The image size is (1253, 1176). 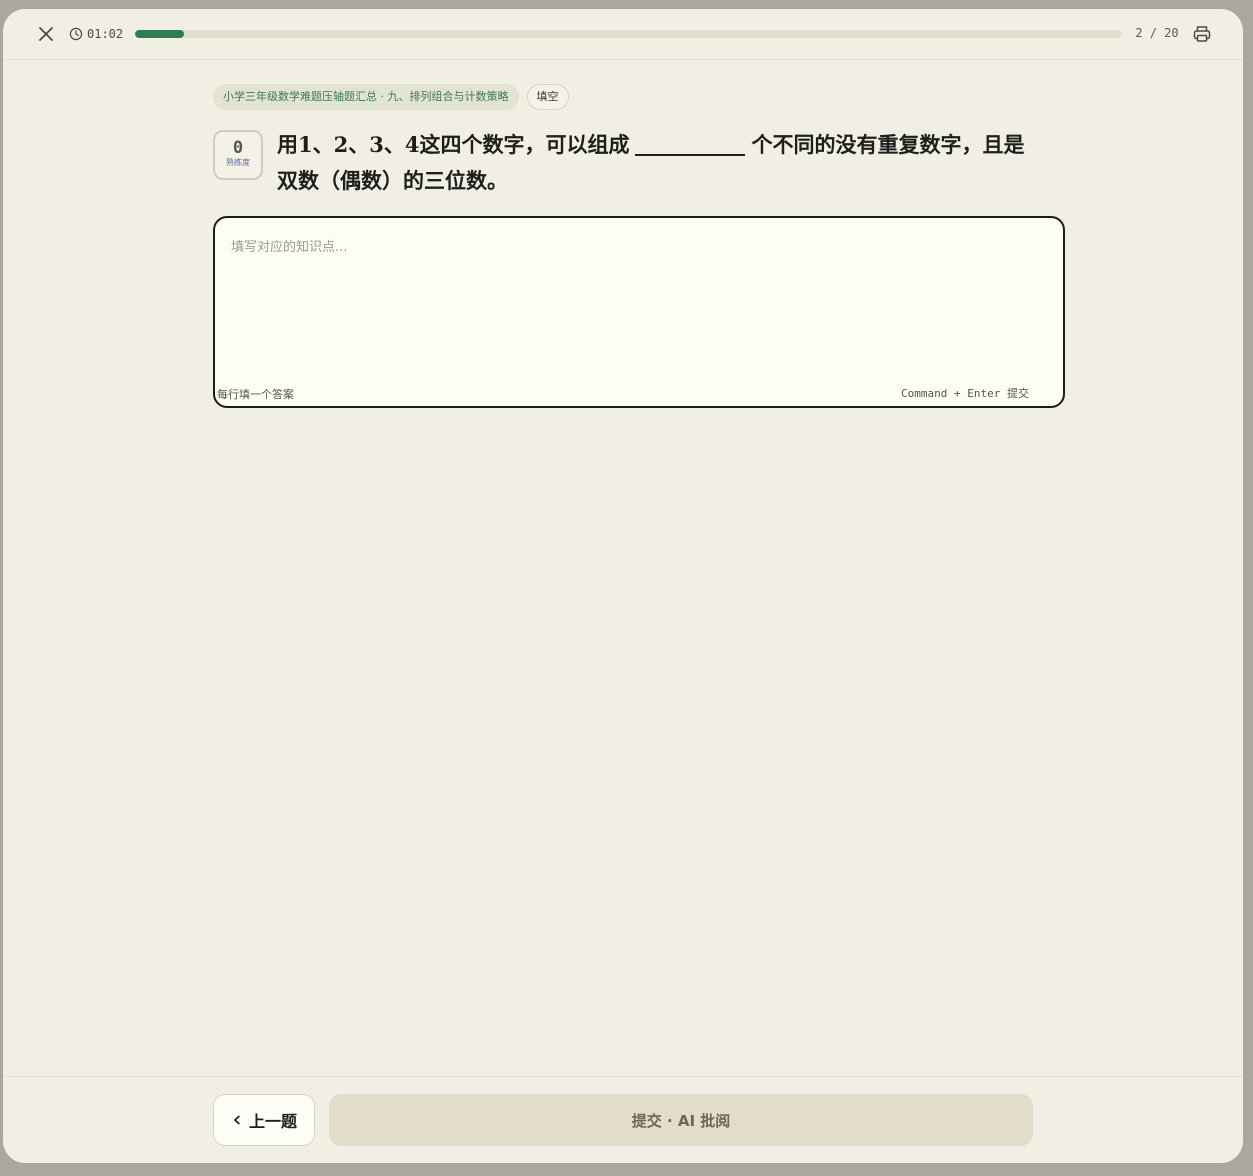 I want to click on previous-question-button: 上一题, so click(x=264, y=1120).